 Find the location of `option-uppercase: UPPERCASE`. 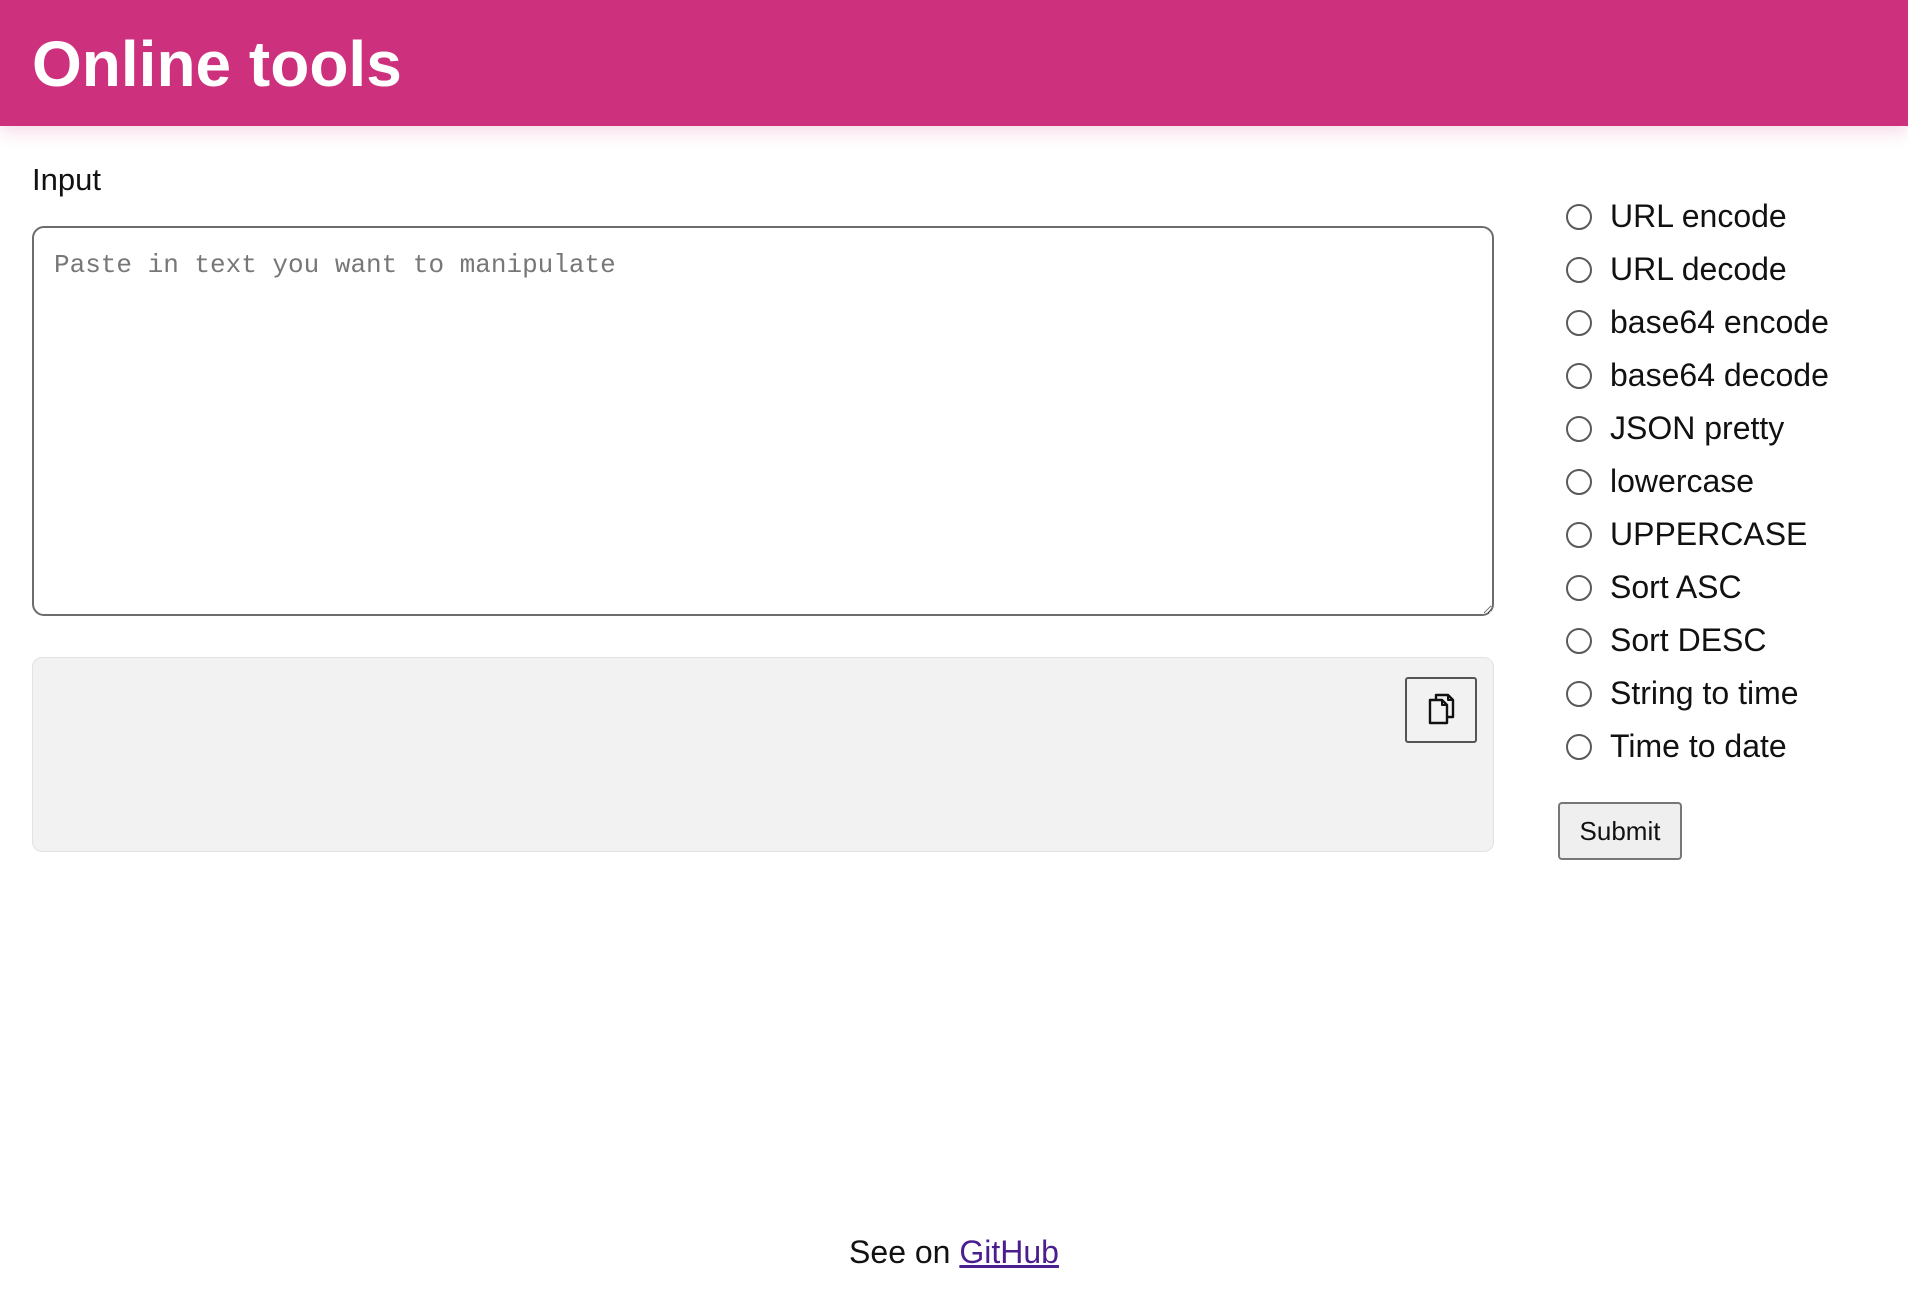

option-uppercase: UPPERCASE is located at coordinates (1726, 534).